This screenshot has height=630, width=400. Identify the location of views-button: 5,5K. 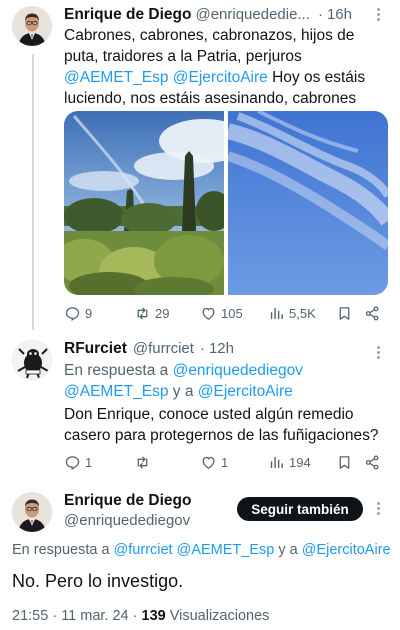
(292, 313).